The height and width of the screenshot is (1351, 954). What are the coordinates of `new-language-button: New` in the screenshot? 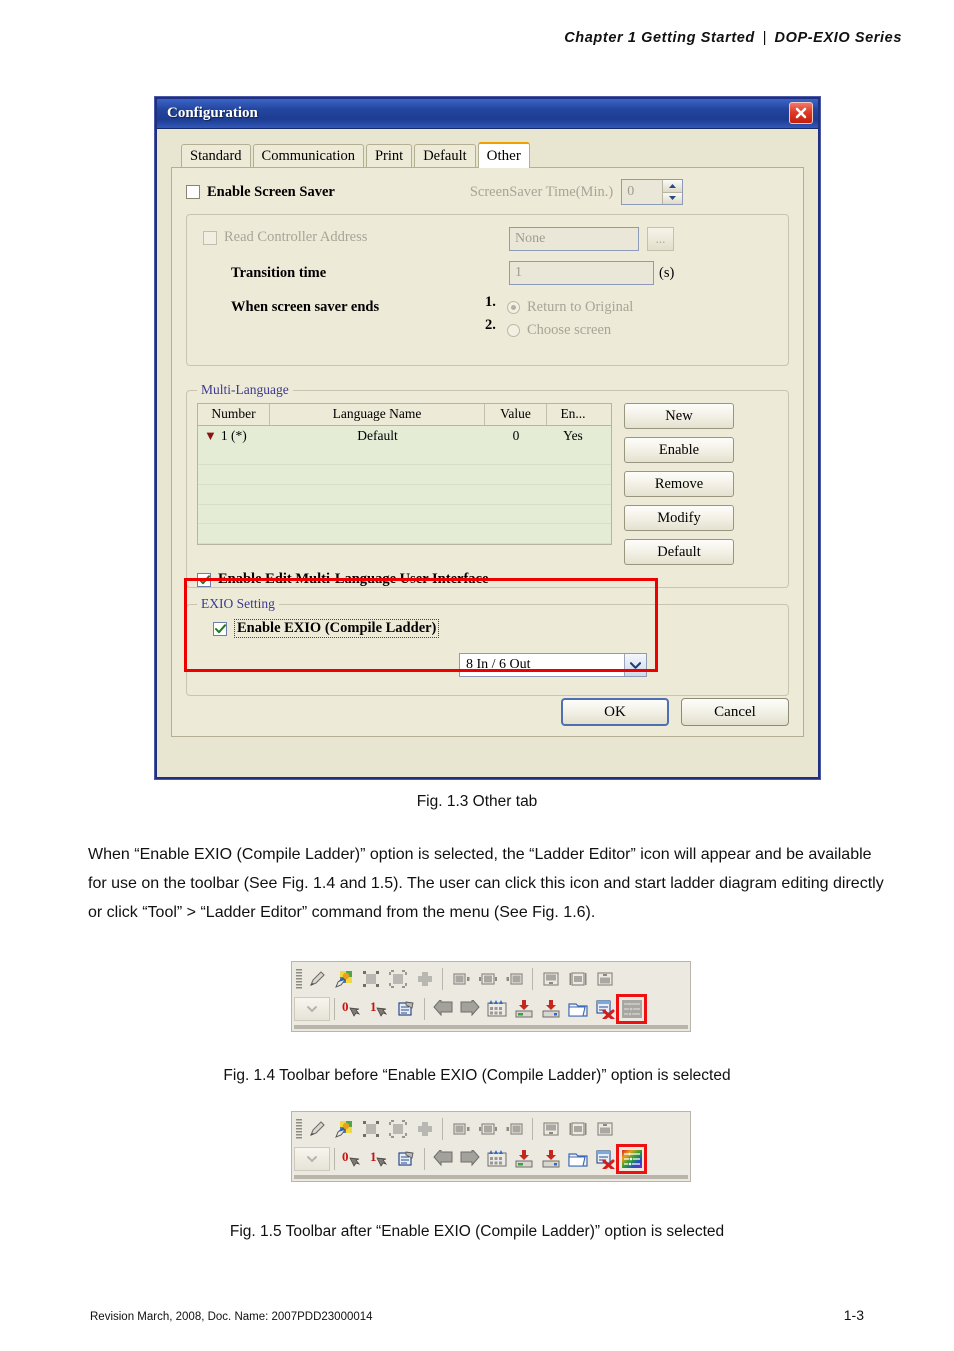 It's located at (679, 416).